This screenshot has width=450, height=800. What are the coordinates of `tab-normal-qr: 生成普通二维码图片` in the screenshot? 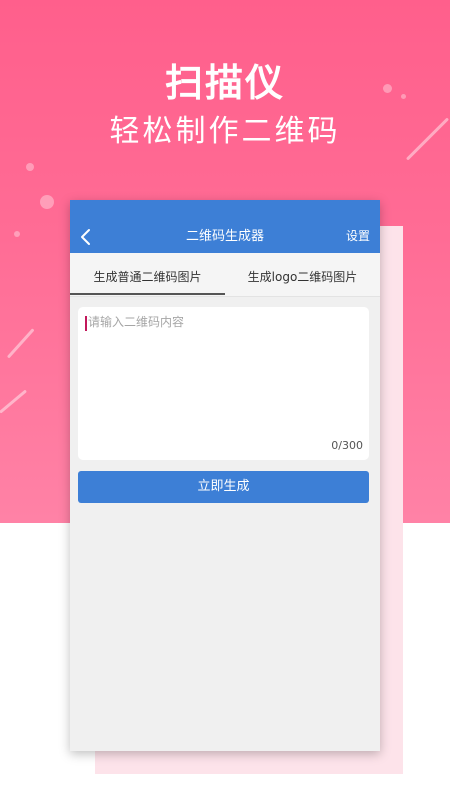 It's located at (147, 274).